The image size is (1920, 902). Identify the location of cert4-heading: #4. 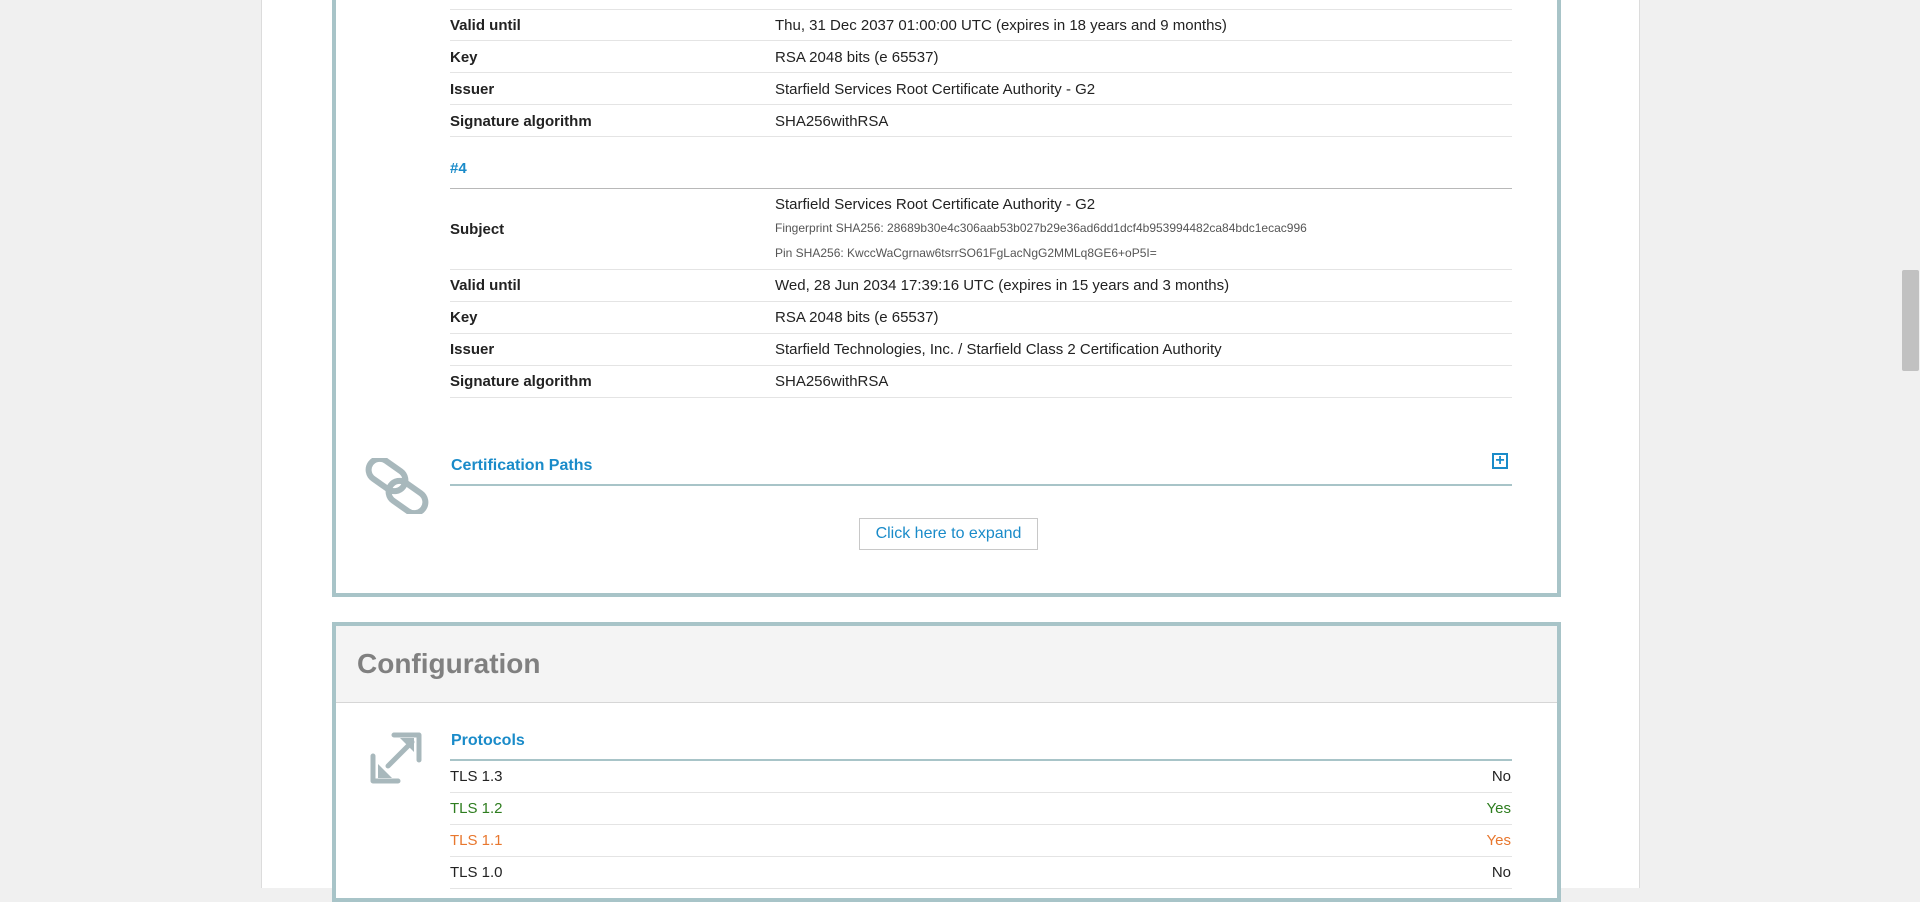
(458, 168).